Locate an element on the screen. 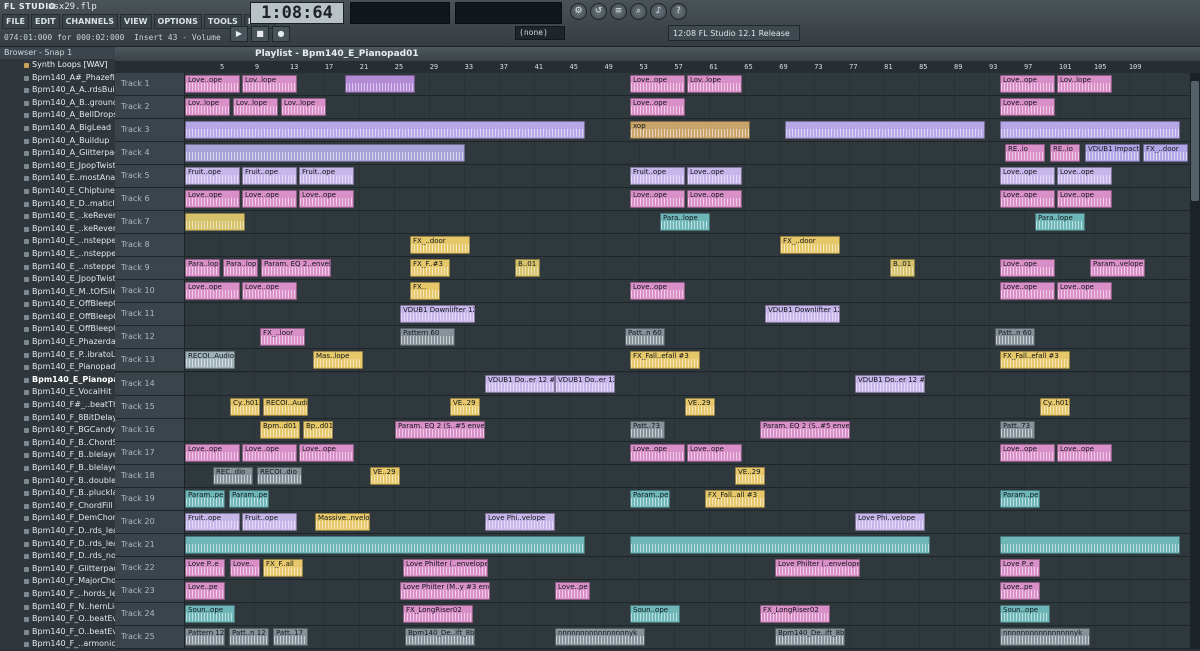 The width and height of the screenshot is (1200, 651). playlist-clip: FX_..door is located at coordinates (1165, 153).